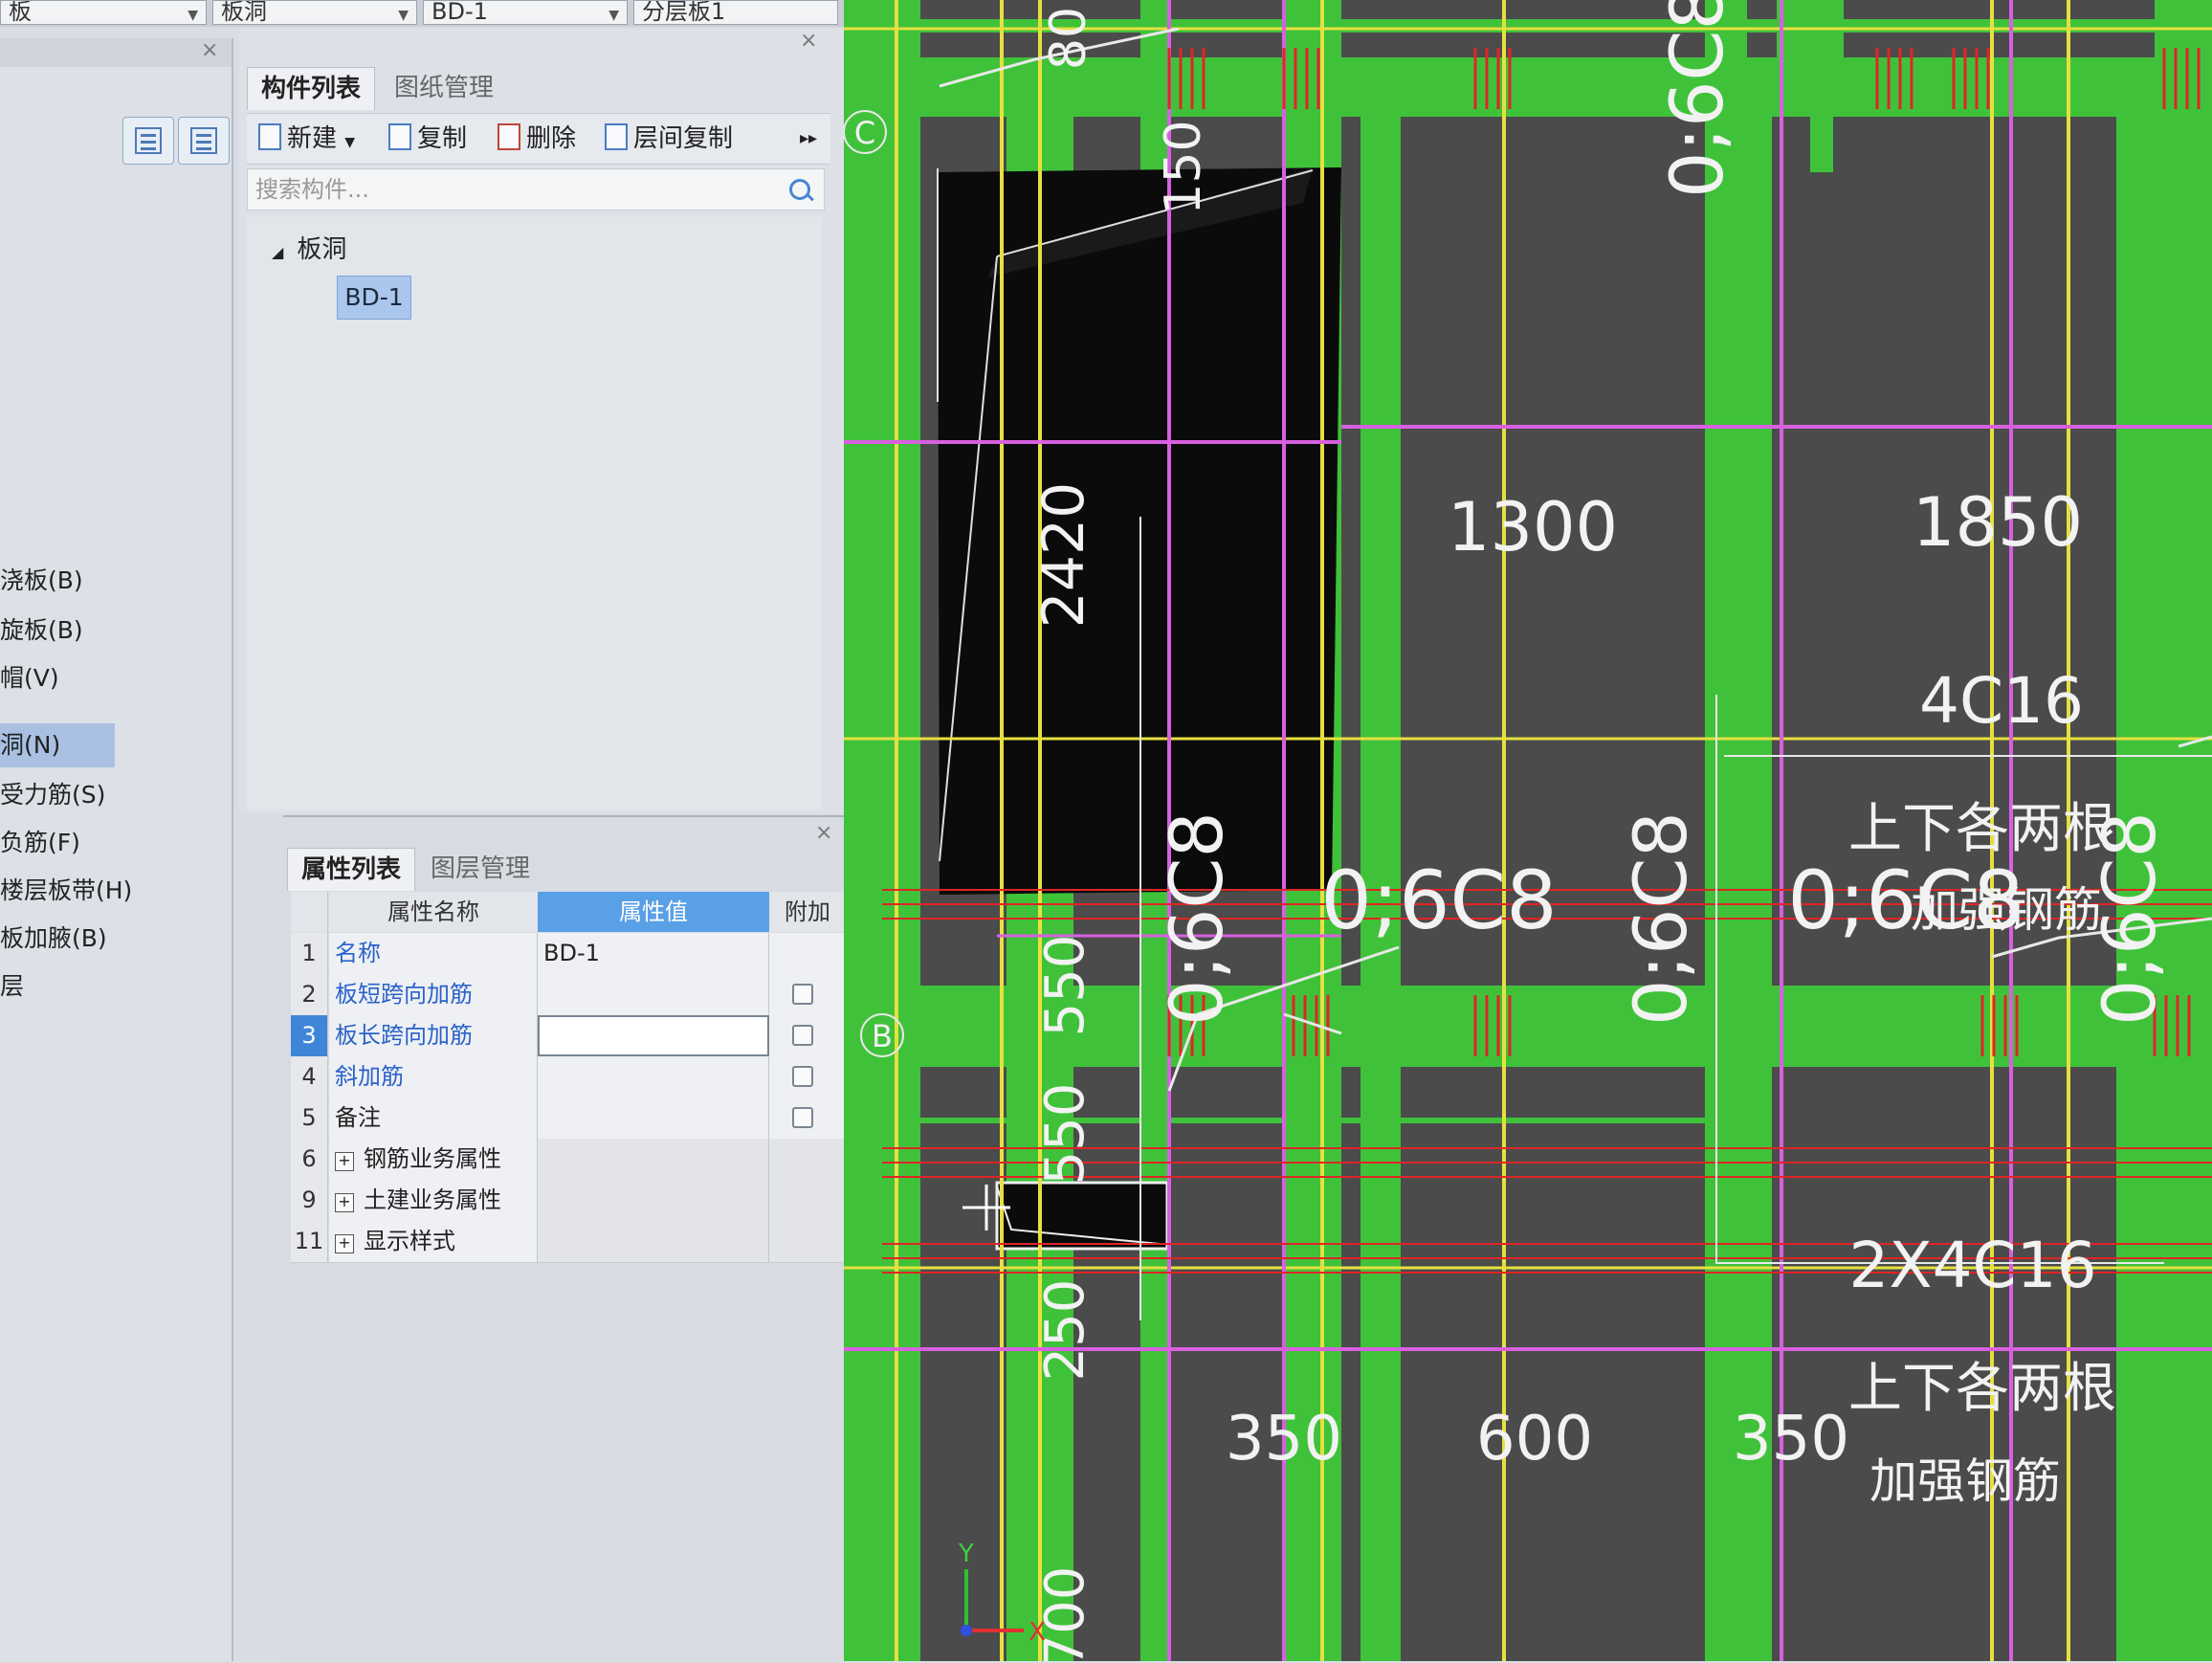 Image resolution: width=2212 pixels, height=1663 pixels. I want to click on component-combo: BD-1 ▼, so click(525, 13).